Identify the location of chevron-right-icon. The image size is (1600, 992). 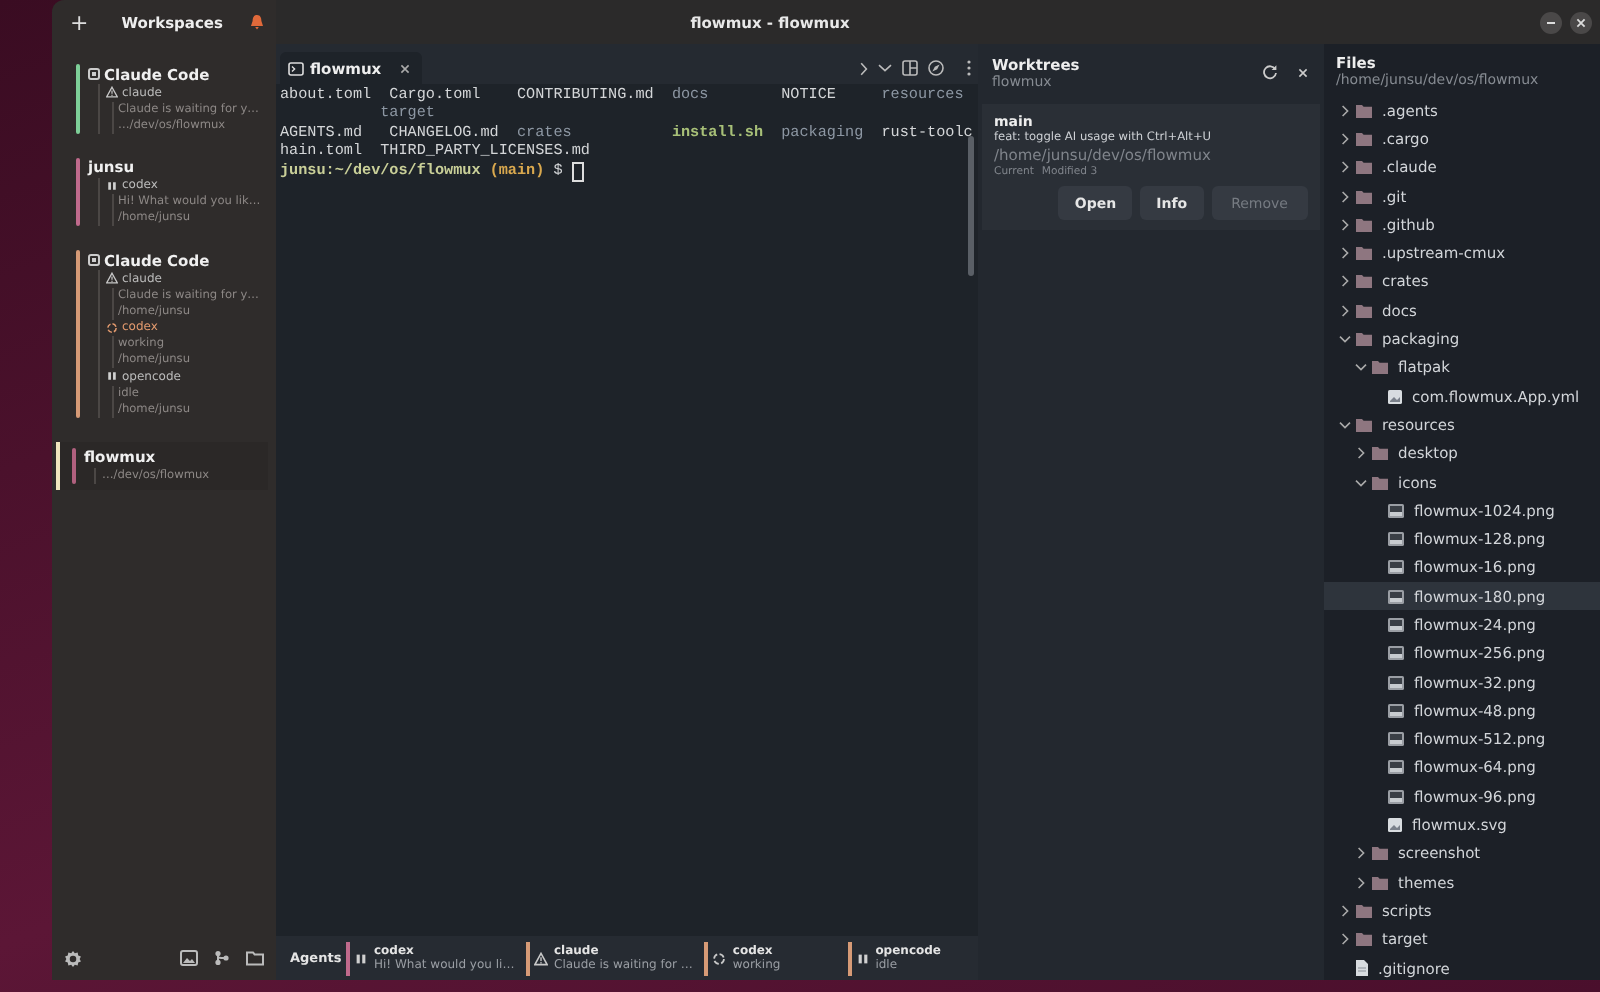
(864, 68).